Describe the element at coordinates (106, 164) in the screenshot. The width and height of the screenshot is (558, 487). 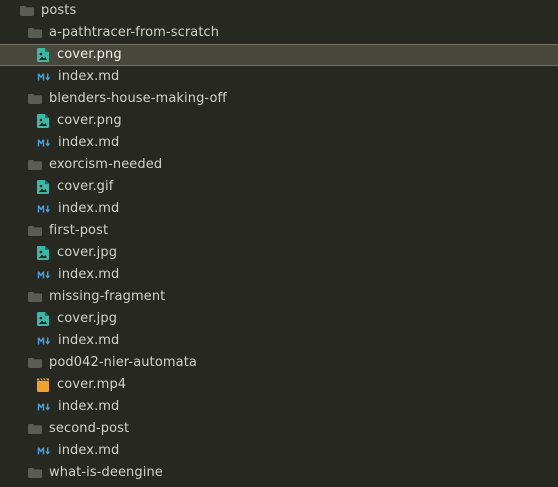
I see `tree-item-label: exorcism-needed` at that location.